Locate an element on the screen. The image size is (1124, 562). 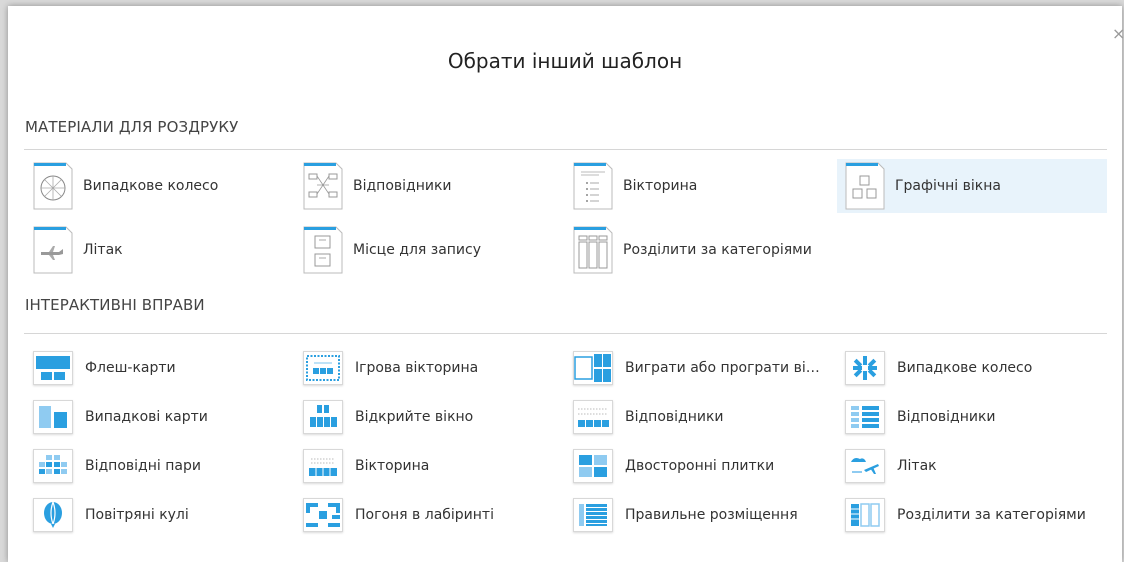
printable-item-match-up: Відповідники is located at coordinates (421, 186).